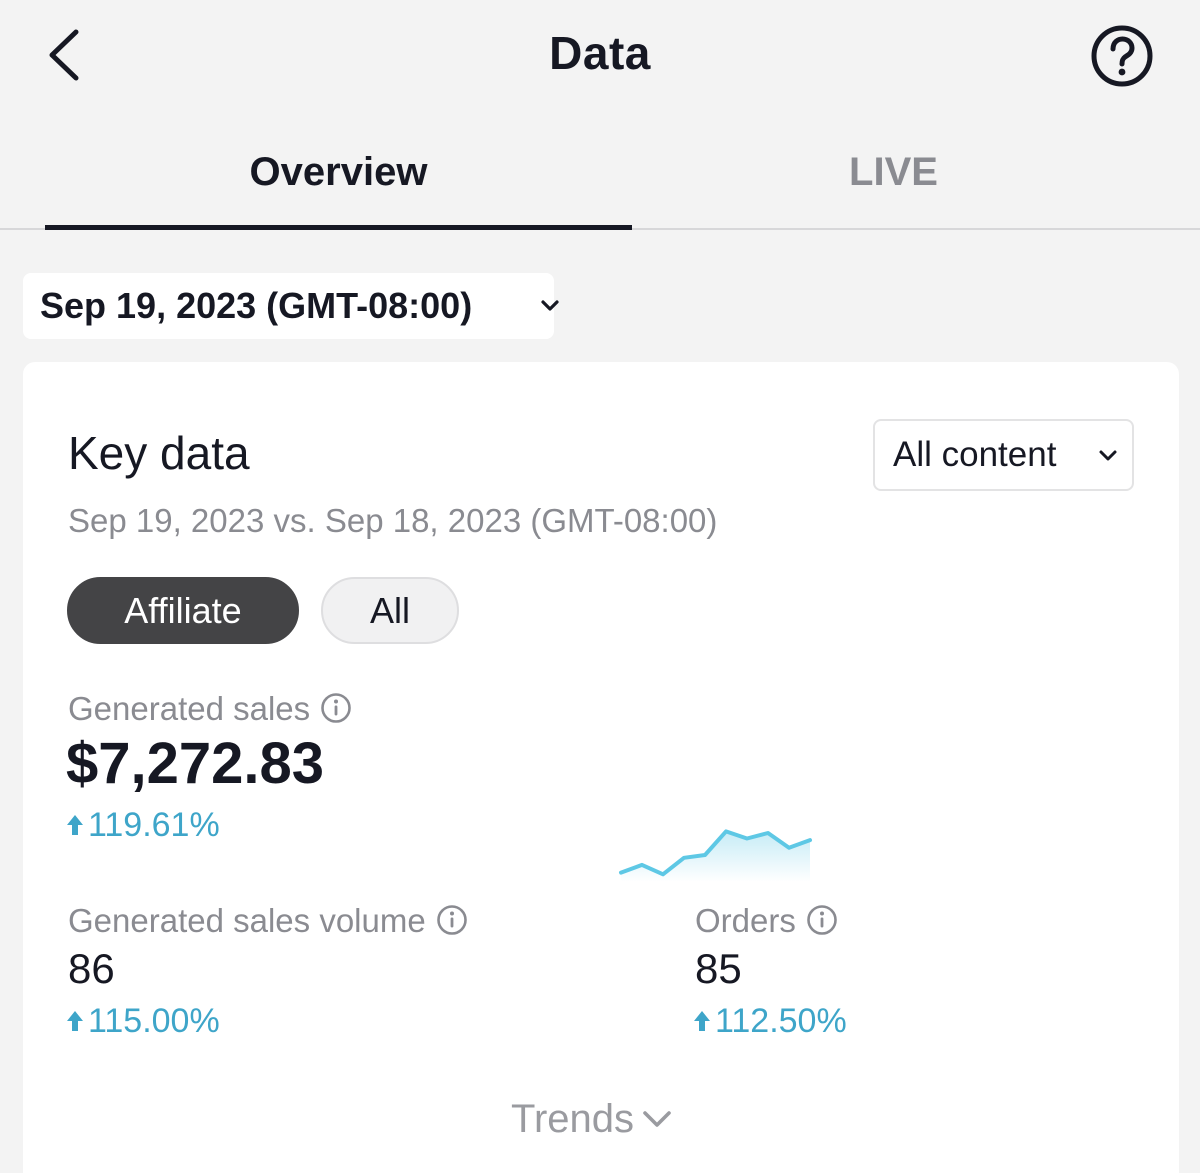 The image size is (1200, 1173). I want to click on orders-label-text: Orders, so click(745, 920).